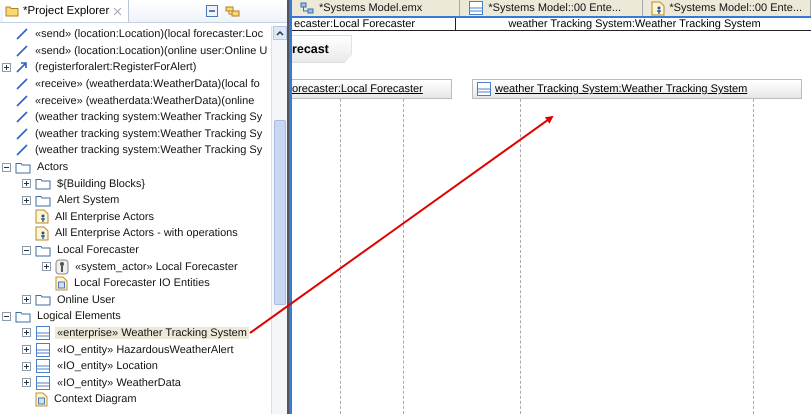 Image resolution: width=811 pixels, height=414 pixels. I want to click on tree-item: All Enterprise Actors - with operations, so click(146, 233).